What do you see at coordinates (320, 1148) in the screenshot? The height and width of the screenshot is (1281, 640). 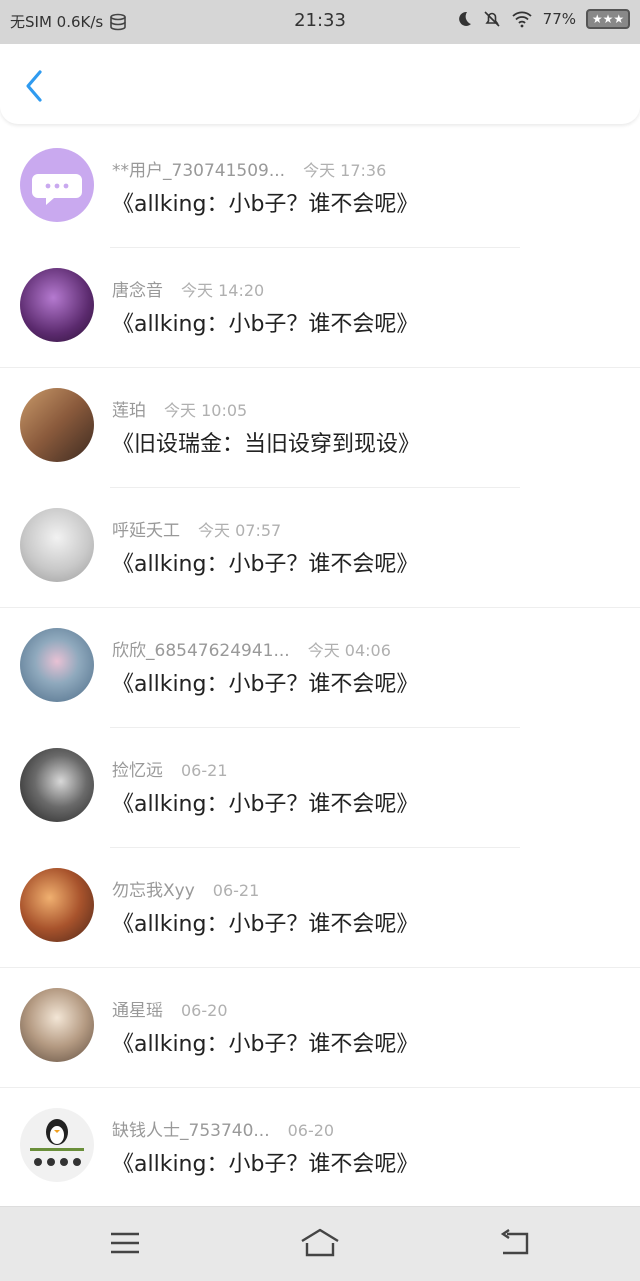 I see `list-item: 缺钱人士_753740... 06-20 《allking：小b子？谁不会呢》` at bounding box center [320, 1148].